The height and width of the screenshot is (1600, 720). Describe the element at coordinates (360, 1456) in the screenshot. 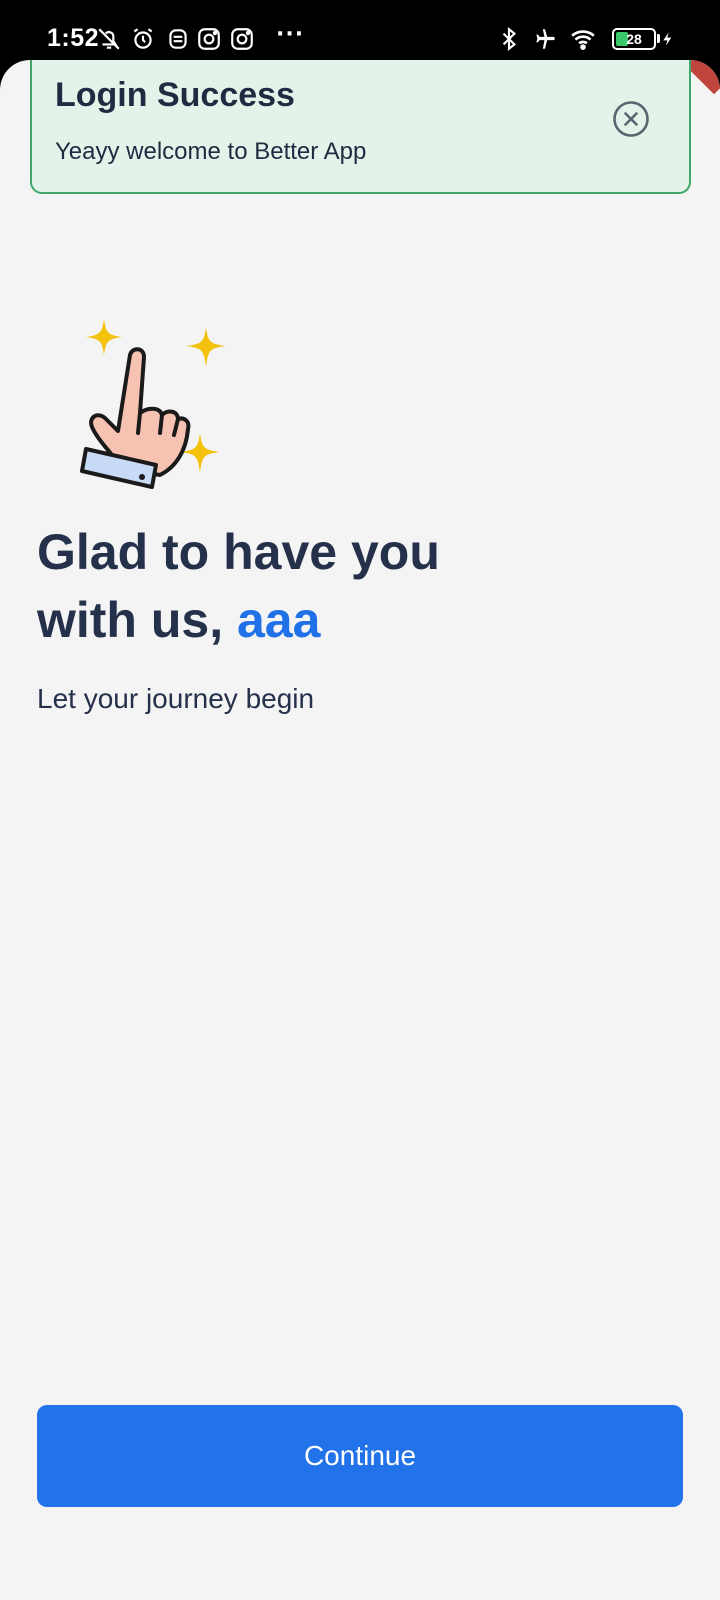

I see `continue-button: Continue` at that location.